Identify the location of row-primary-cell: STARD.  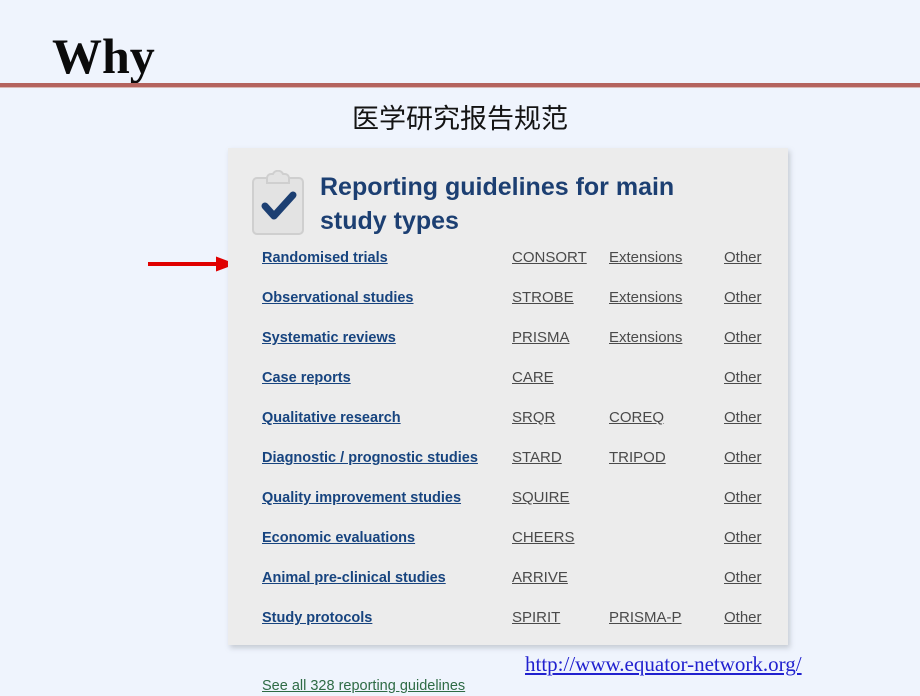
(560, 458).